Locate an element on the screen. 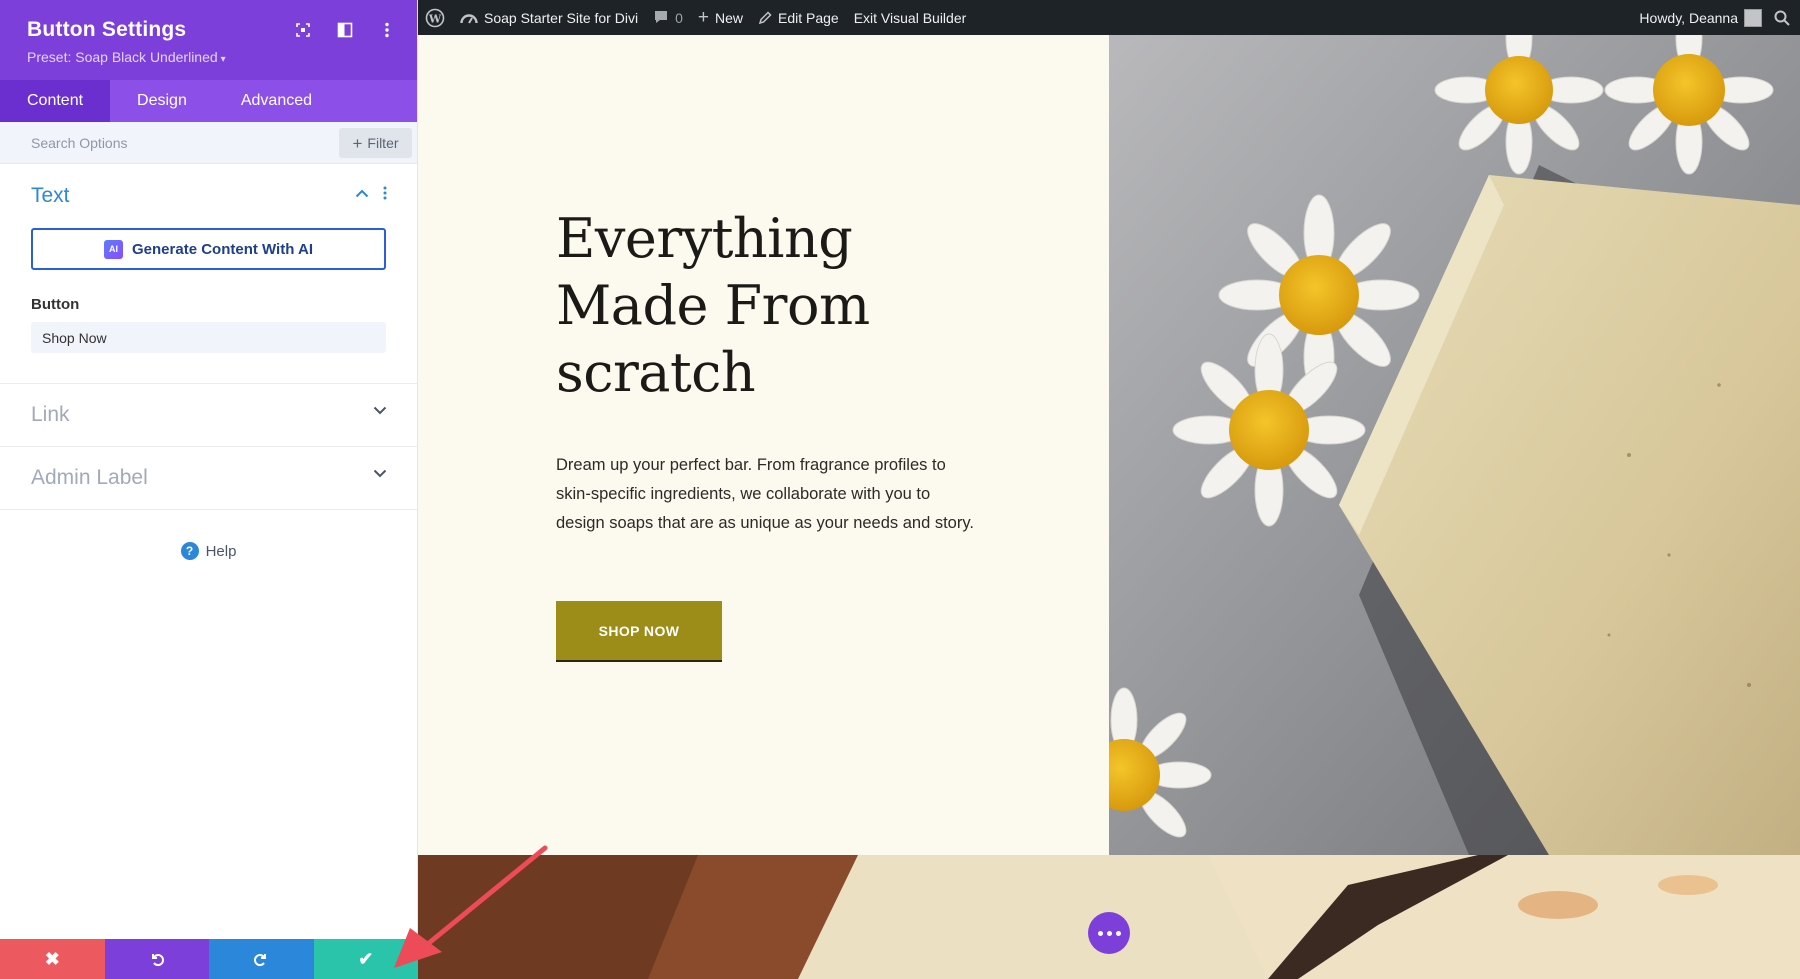  search-icon is located at coordinates (1782, 18).